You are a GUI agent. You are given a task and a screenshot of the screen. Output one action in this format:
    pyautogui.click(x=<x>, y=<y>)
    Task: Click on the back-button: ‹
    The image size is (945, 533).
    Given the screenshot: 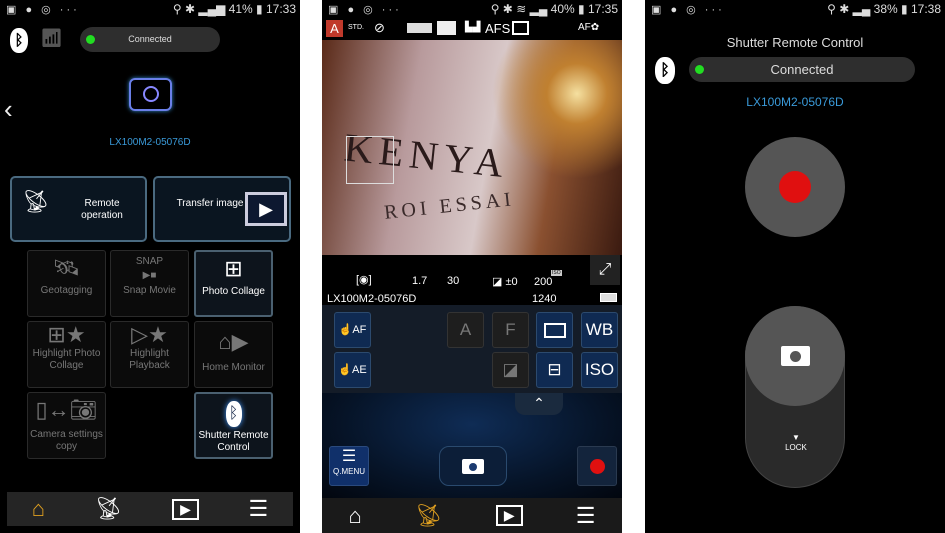 What is the action you would take?
    pyautogui.click(x=8, y=109)
    